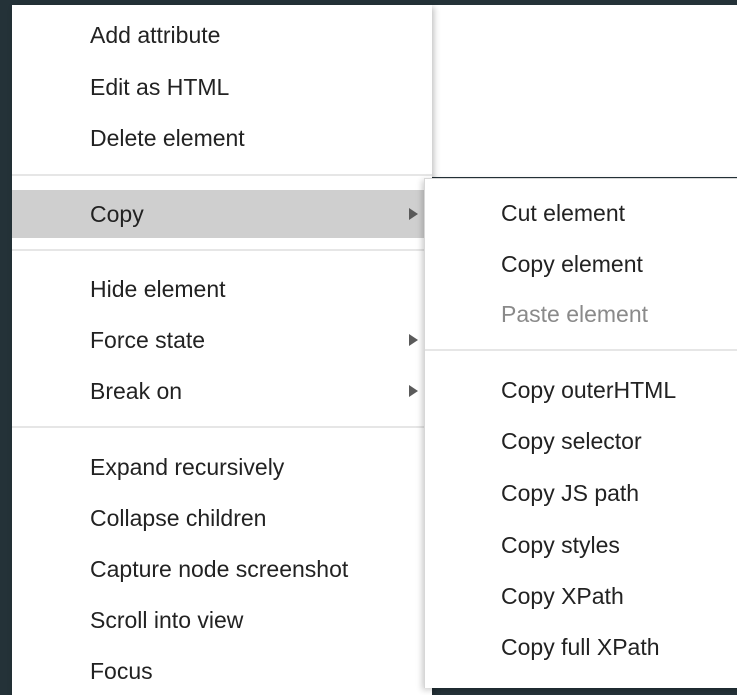 This screenshot has width=737, height=695. I want to click on menu-item-expand-recursively: Expand recursively, so click(222, 467).